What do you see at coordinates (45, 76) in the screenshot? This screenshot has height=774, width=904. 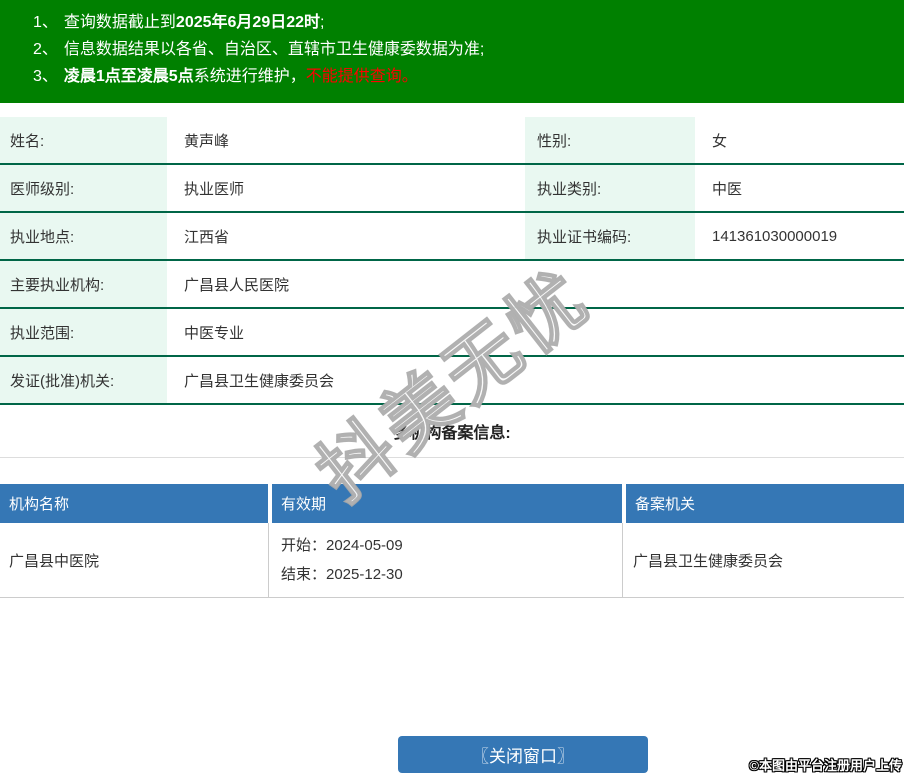 I see `notice-number: 3、` at bounding box center [45, 76].